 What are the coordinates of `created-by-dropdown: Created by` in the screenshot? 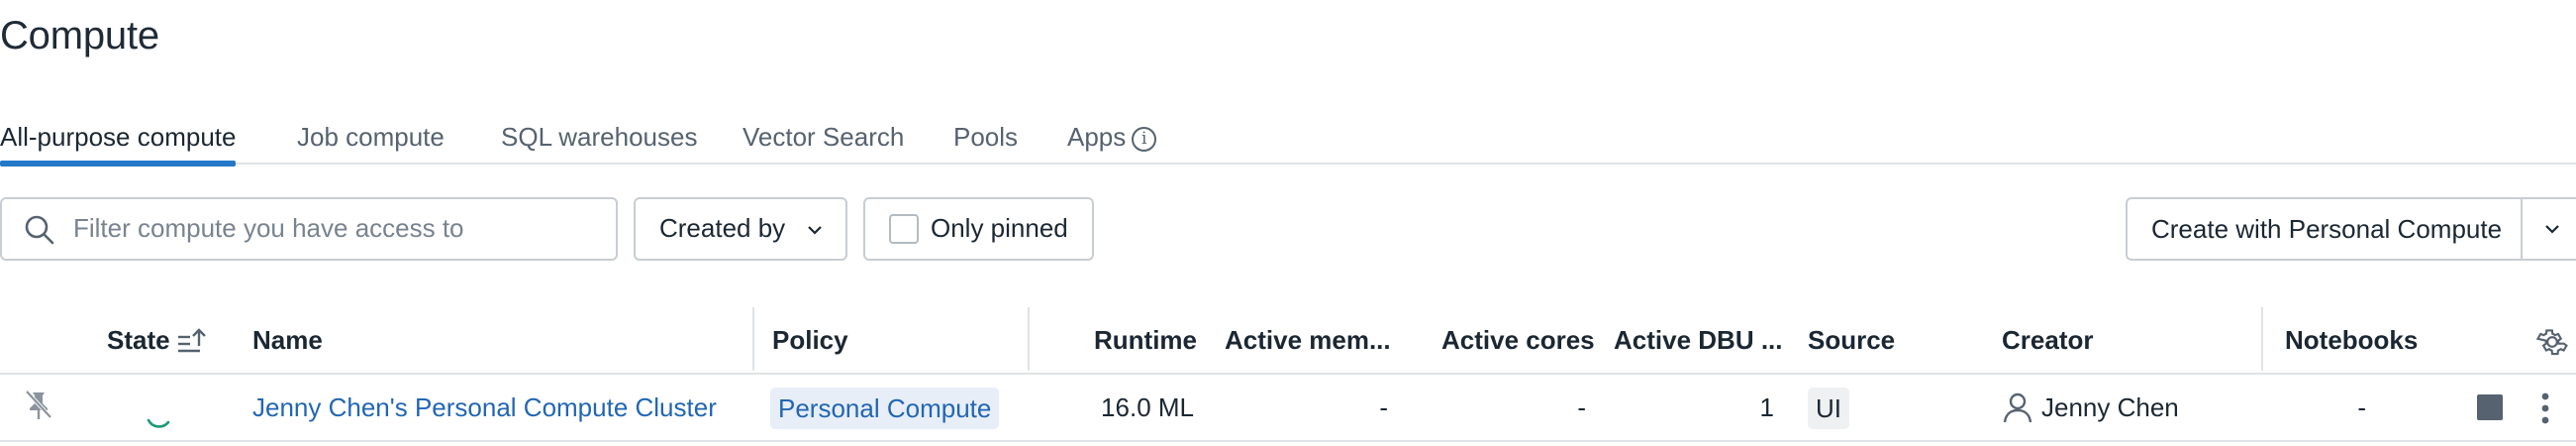 It's located at (741, 229).